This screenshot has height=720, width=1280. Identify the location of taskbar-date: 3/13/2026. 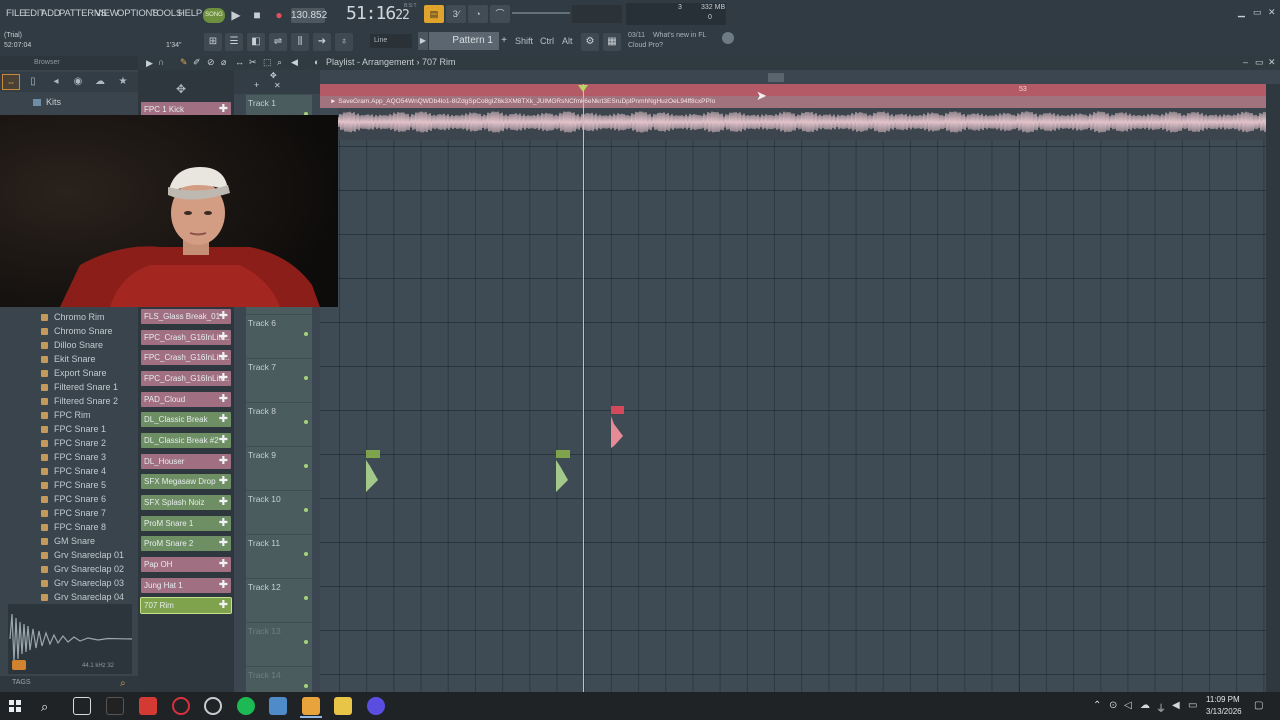
(1224, 711).